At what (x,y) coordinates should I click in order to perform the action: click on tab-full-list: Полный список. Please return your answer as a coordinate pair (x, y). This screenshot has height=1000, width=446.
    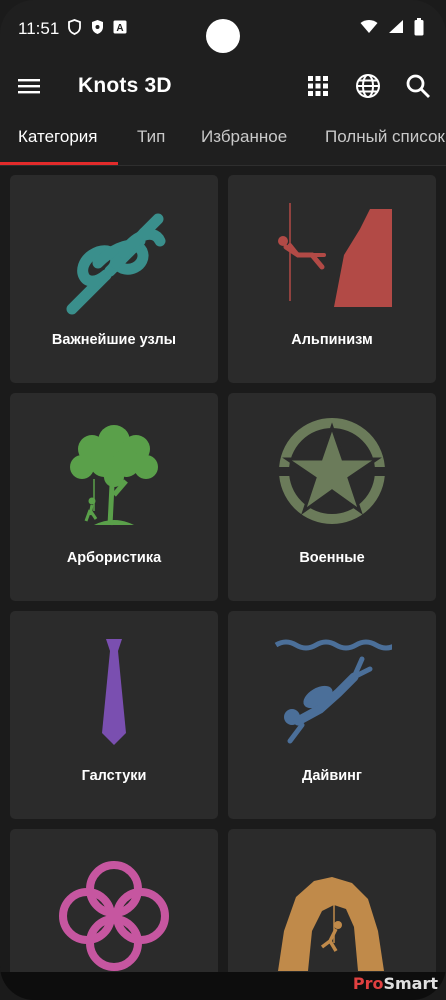
    Looking at the image, I should click on (385, 139).